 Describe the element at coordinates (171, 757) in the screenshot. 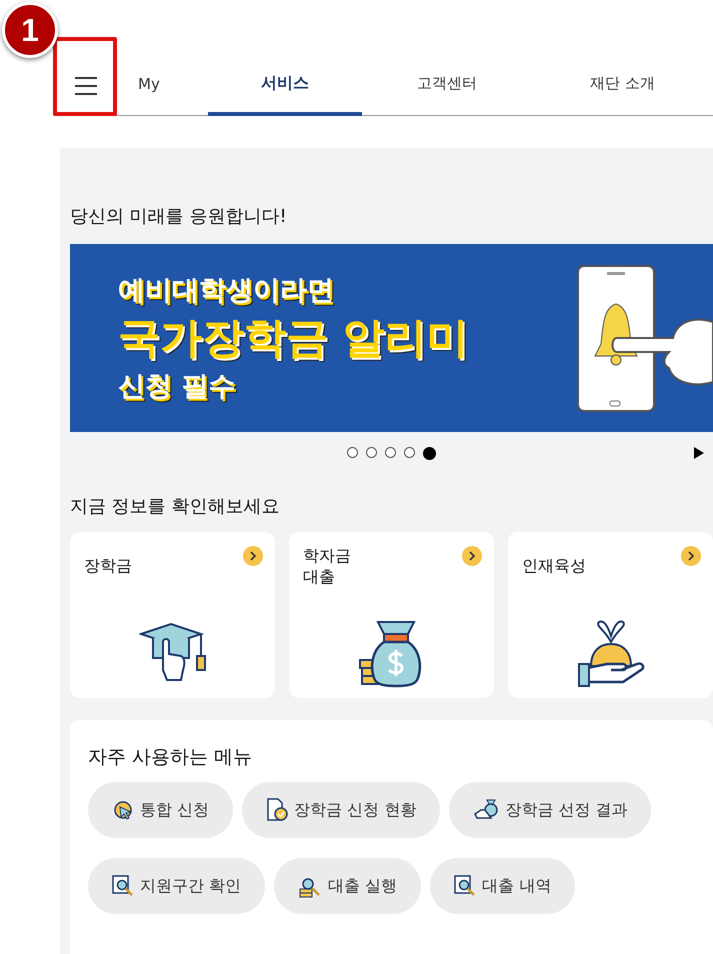

I see `card-title: 자주 사용하는 메뉴` at that location.